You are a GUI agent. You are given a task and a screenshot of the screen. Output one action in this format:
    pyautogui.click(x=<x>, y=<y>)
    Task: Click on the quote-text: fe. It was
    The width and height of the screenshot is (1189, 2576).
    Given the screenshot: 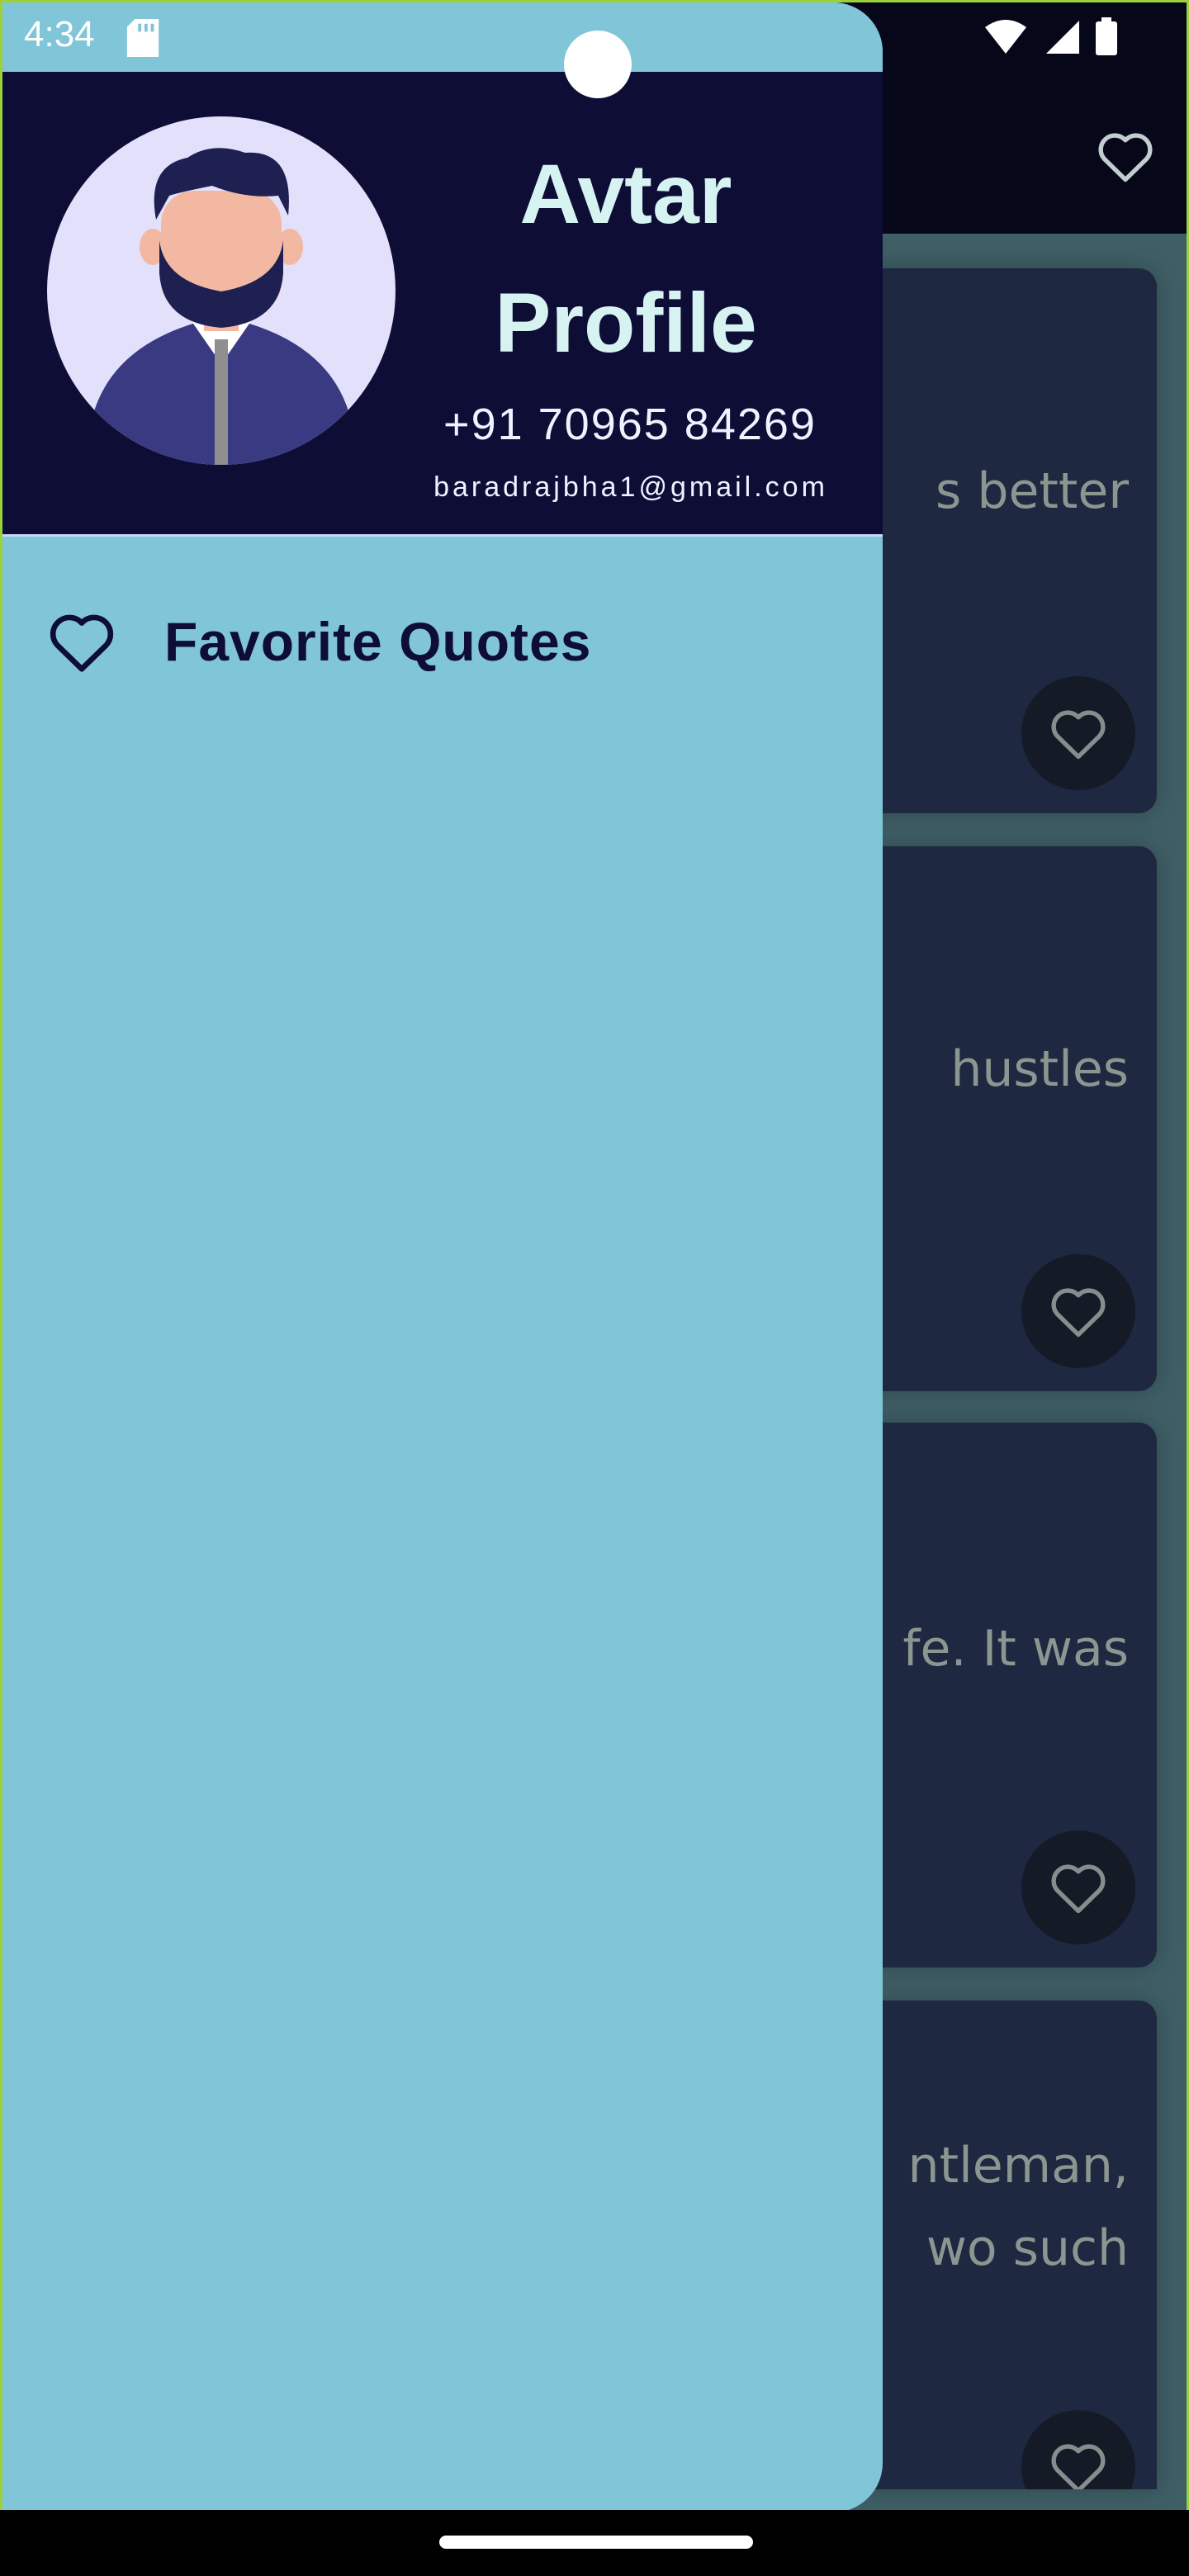 What is the action you would take?
    pyautogui.click(x=1015, y=1649)
    